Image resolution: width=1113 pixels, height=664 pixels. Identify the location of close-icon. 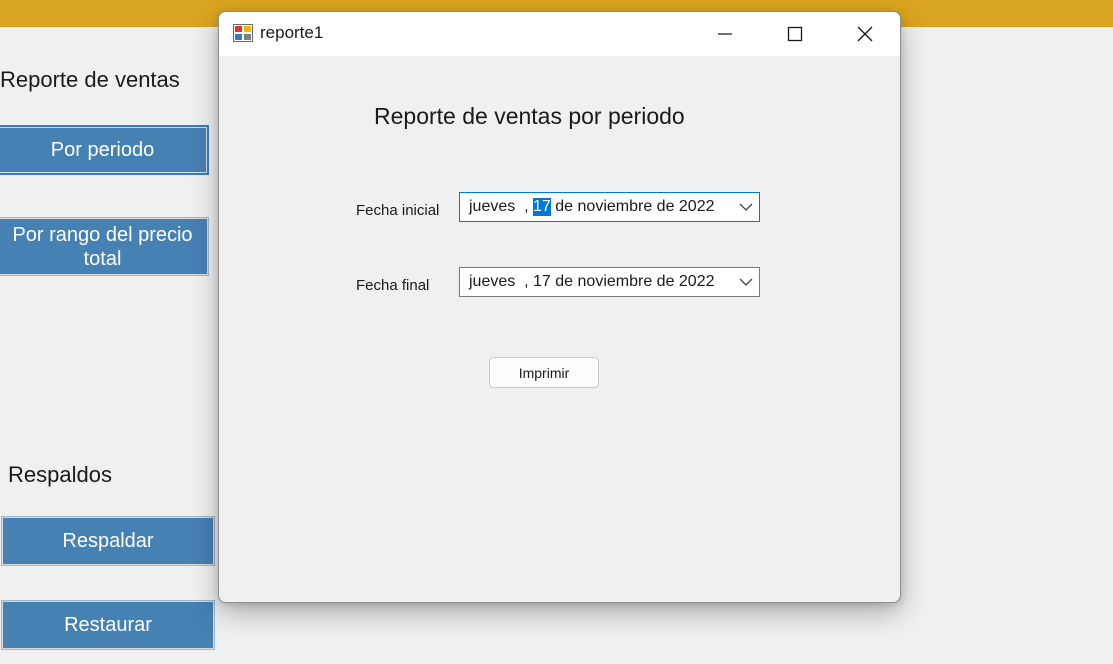
(865, 34).